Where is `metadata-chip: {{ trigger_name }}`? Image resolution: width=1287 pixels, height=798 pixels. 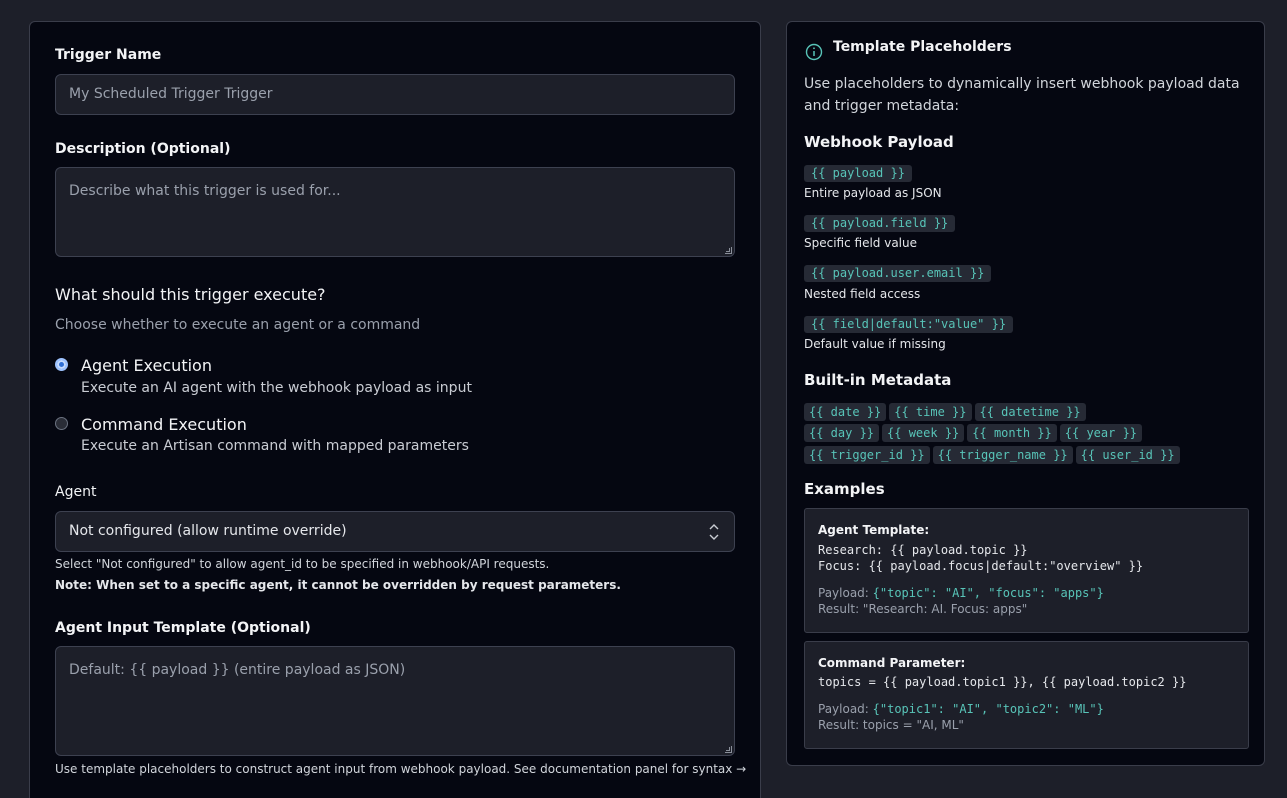
metadata-chip: {{ trigger_name }} is located at coordinates (1002, 455).